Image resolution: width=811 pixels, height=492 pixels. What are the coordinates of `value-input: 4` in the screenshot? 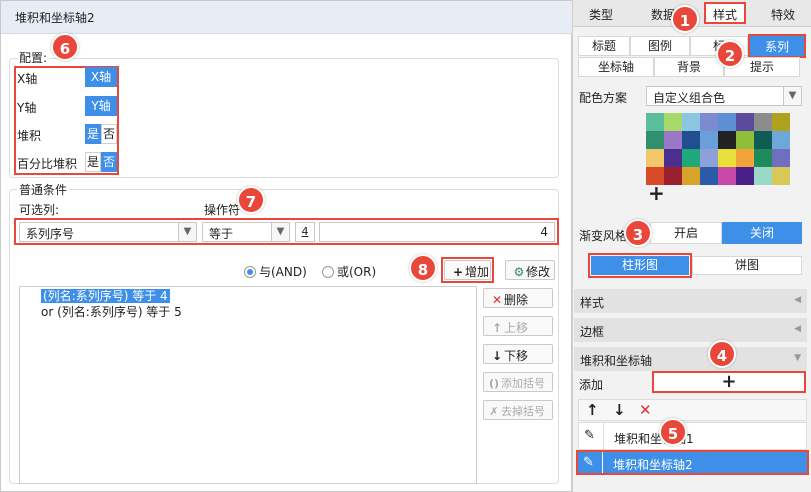 It's located at (437, 232).